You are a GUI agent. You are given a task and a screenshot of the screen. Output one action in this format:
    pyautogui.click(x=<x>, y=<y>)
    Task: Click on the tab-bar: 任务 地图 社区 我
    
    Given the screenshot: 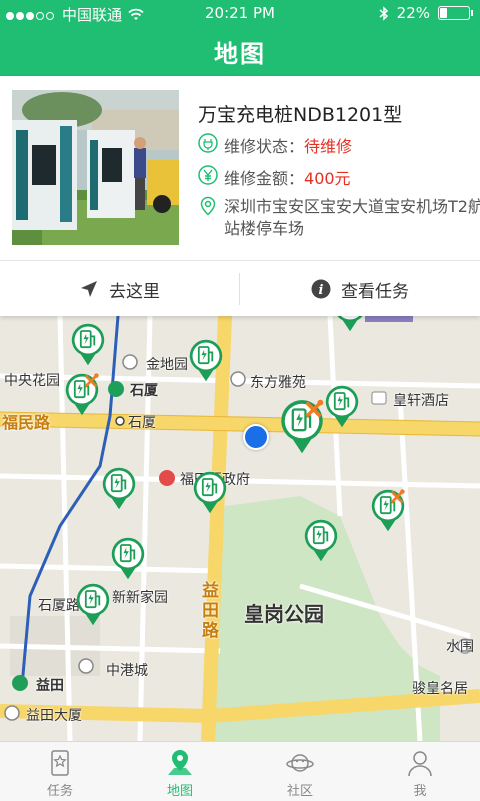 What is the action you would take?
    pyautogui.click(x=240, y=771)
    